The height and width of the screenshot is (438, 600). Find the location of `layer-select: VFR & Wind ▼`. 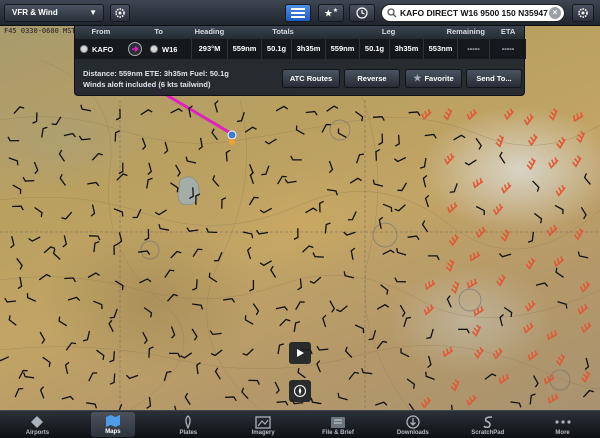

layer-select: VFR & Wind ▼ is located at coordinates (54, 13).